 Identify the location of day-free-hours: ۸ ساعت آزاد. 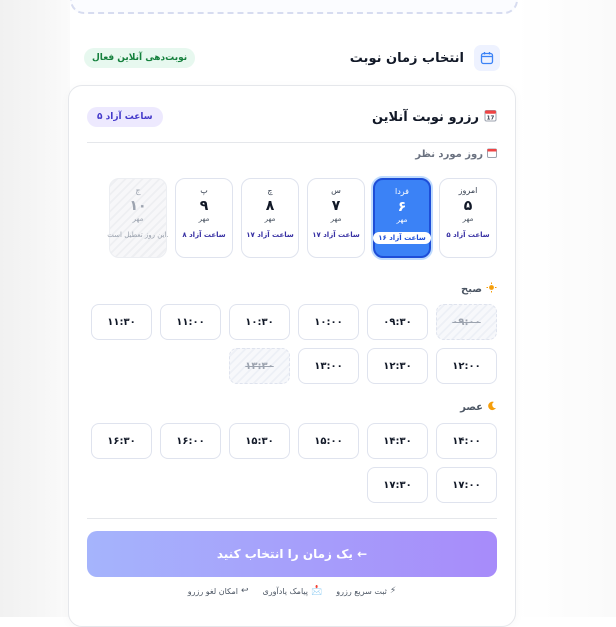
(204, 235).